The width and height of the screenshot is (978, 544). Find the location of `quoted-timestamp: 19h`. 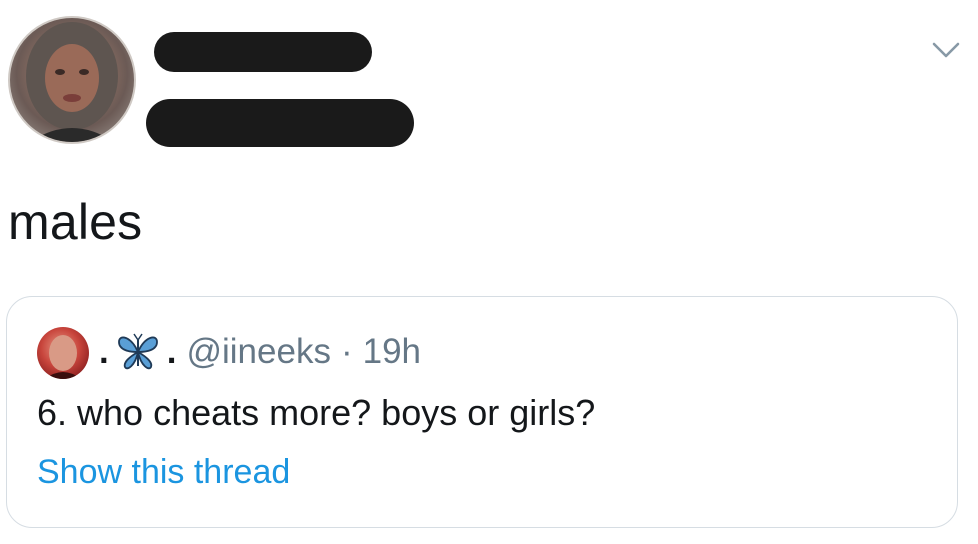

quoted-timestamp: 19h is located at coordinates (392, 352).